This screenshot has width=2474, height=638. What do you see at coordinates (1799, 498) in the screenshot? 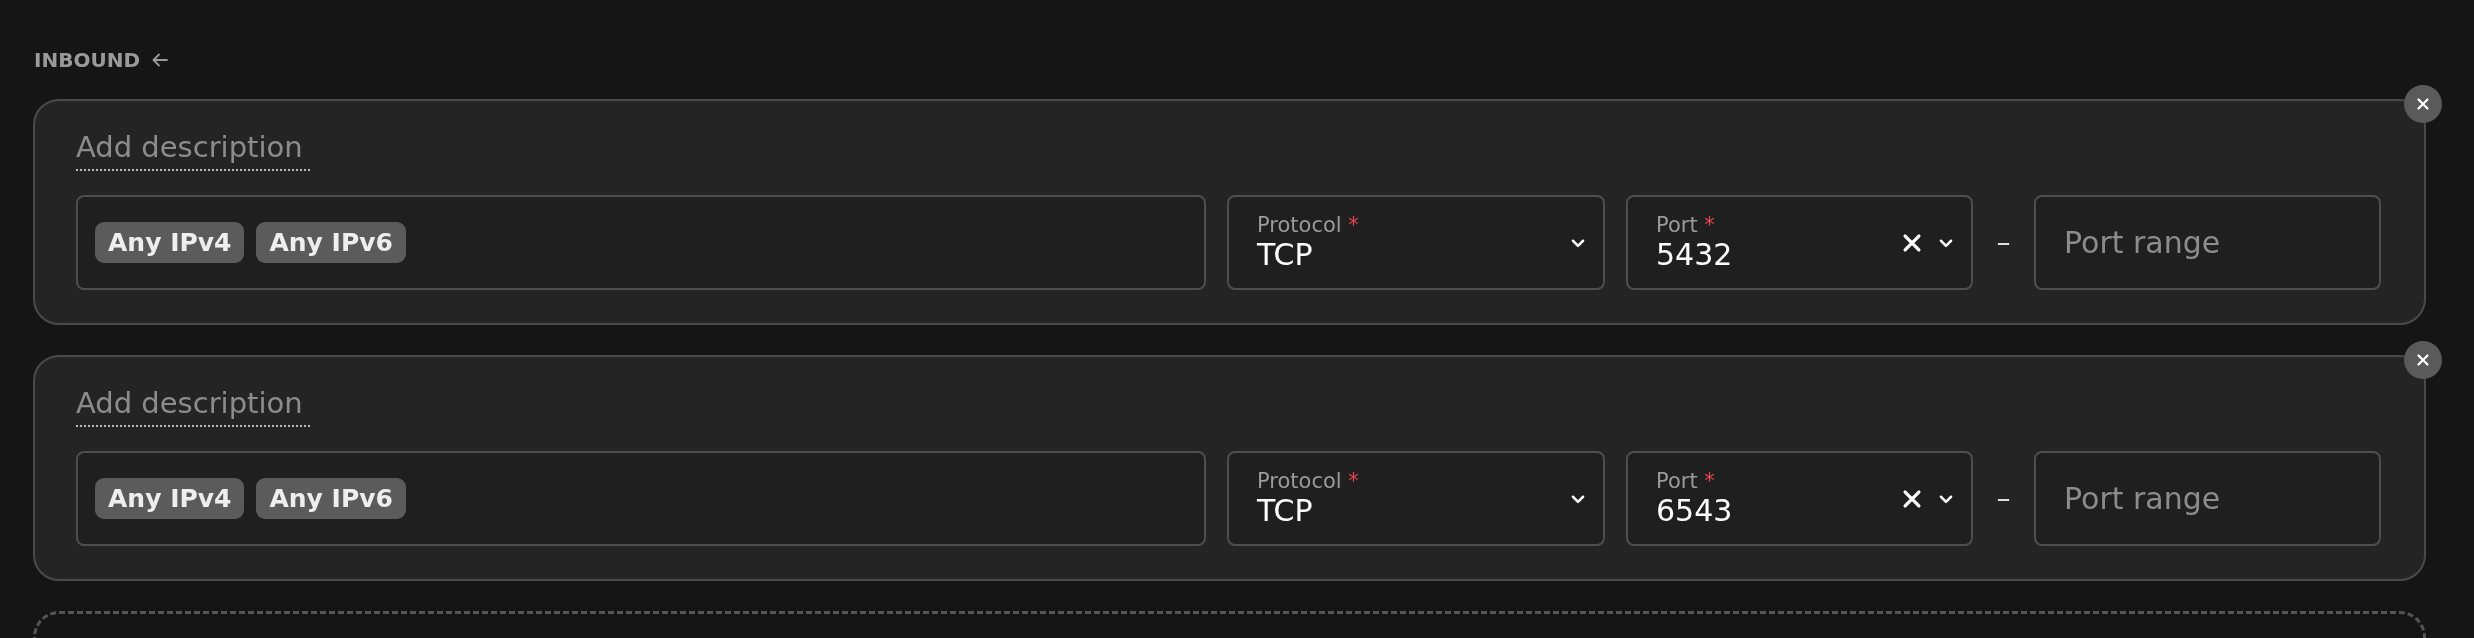
I see `port-select: Port * 6543` at bounding box center [1799, 498].